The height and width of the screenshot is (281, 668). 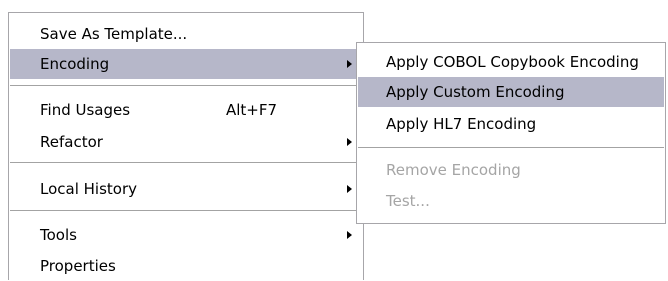 I want to click on menu-item-label: Properties, so click(x=78, y=266).